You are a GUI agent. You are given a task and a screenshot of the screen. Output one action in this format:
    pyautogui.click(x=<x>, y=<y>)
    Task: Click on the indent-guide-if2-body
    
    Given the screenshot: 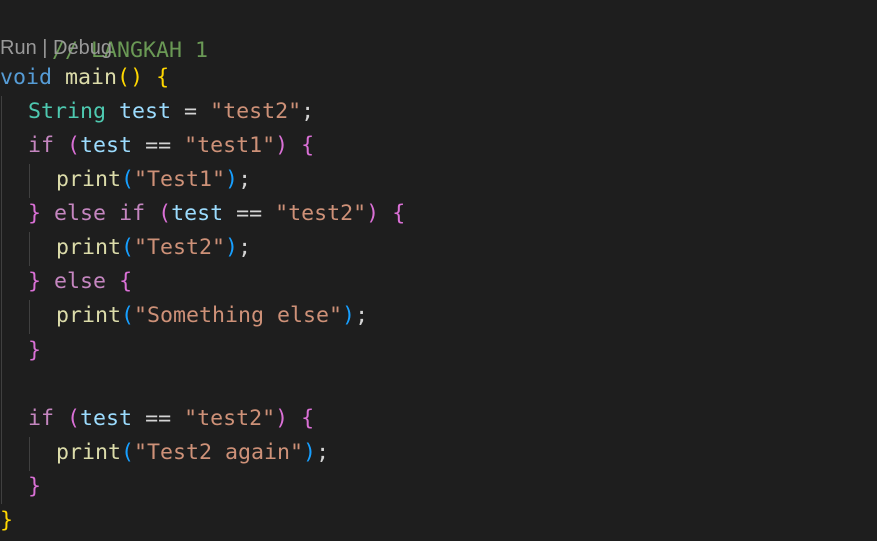 What is the action you would take?
    pyautogui.click(x=29, y=454)
    